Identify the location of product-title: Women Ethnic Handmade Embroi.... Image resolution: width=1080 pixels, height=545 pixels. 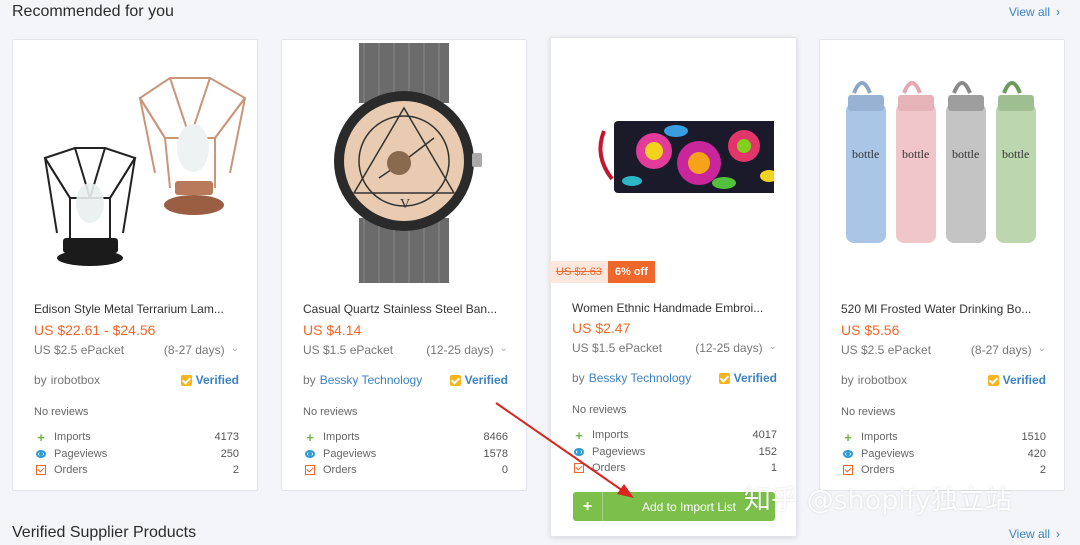
(674, 308).